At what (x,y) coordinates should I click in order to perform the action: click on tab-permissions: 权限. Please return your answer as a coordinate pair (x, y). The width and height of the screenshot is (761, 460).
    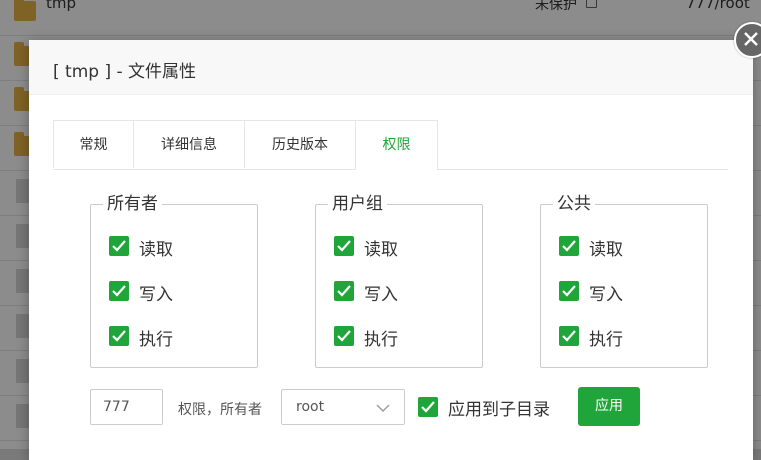
    Looking at the image, I should click on (396, 145).